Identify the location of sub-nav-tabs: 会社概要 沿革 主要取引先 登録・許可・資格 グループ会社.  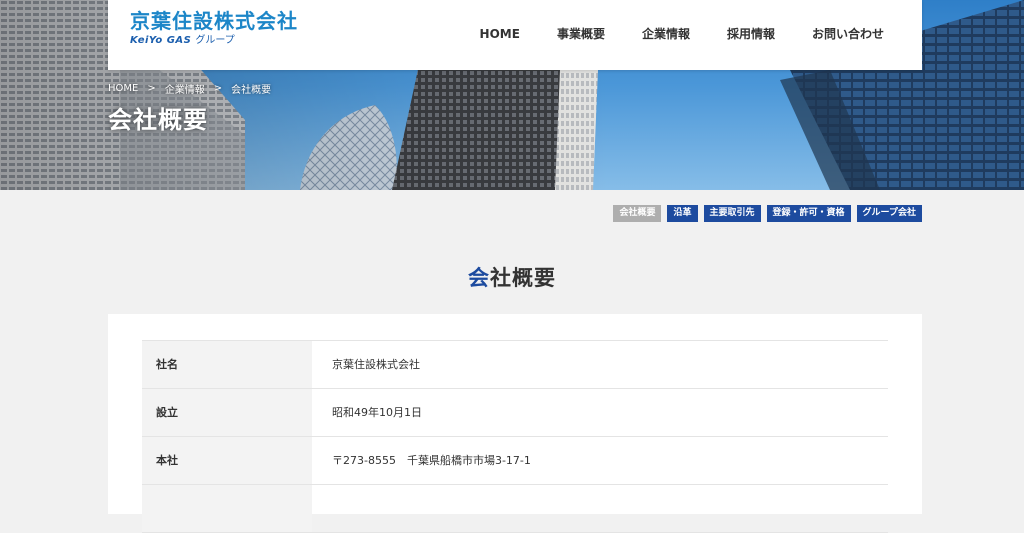
(764, 213).